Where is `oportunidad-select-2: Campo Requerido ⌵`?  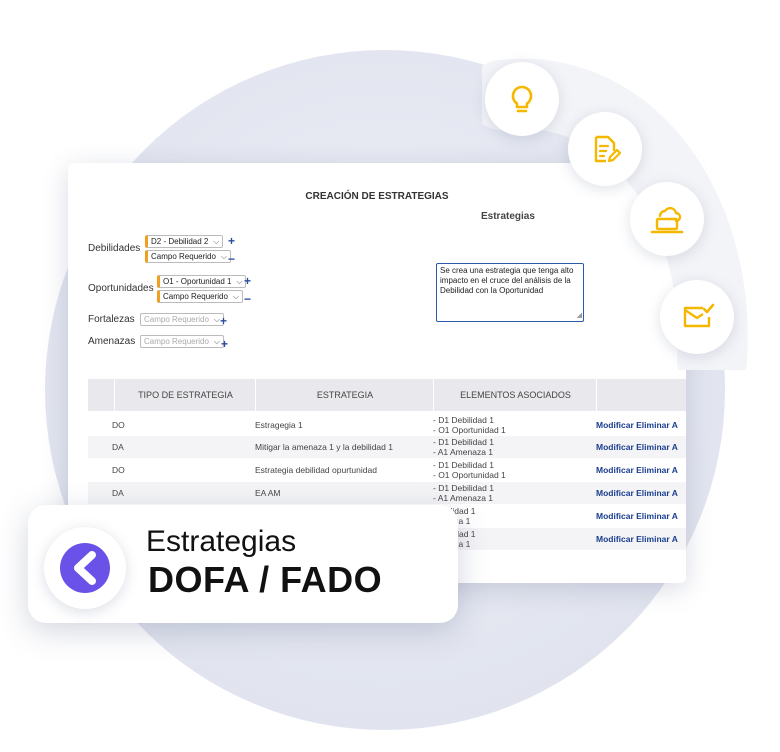 oportunidad-select-2: Campo Requerido ⌵ is located at coordinates (200, 296).